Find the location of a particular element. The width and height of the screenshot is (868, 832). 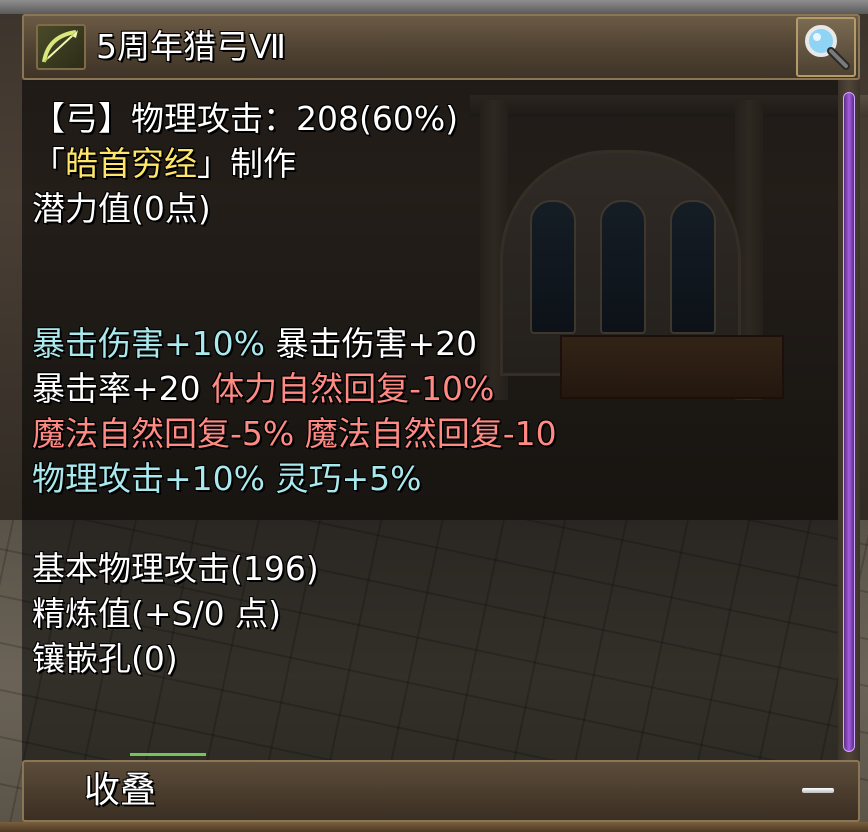

attack-line: 【弓】物理攻击：208(60%) is located at coordinates (432, 118).